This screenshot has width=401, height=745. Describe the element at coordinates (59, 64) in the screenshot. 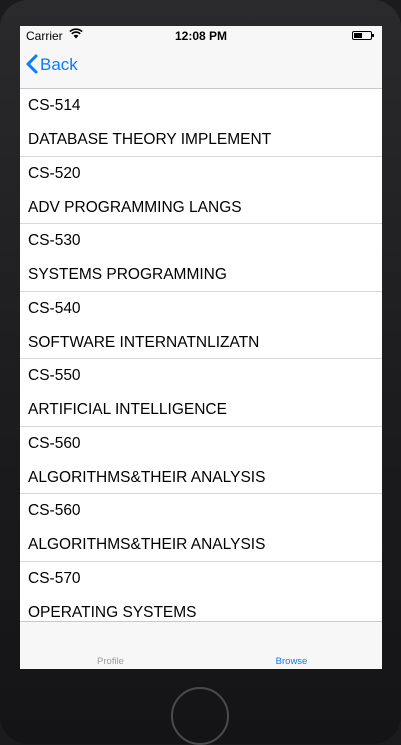

I see `back-label: Back` at that location.